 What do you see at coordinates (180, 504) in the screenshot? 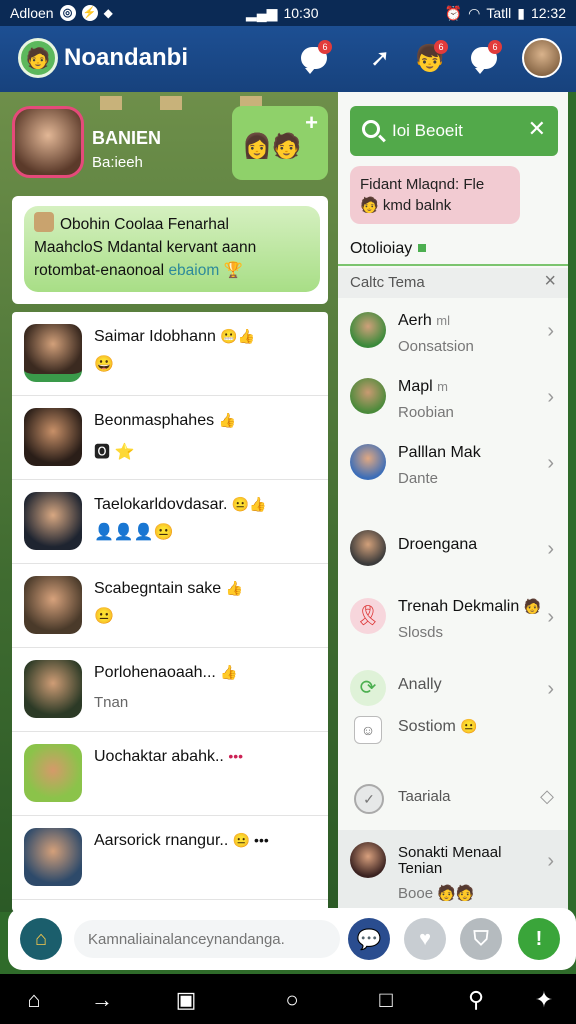
I see `chat-name: Taelokarldovdasar. 😐👍` at bounding box center [180, 504].